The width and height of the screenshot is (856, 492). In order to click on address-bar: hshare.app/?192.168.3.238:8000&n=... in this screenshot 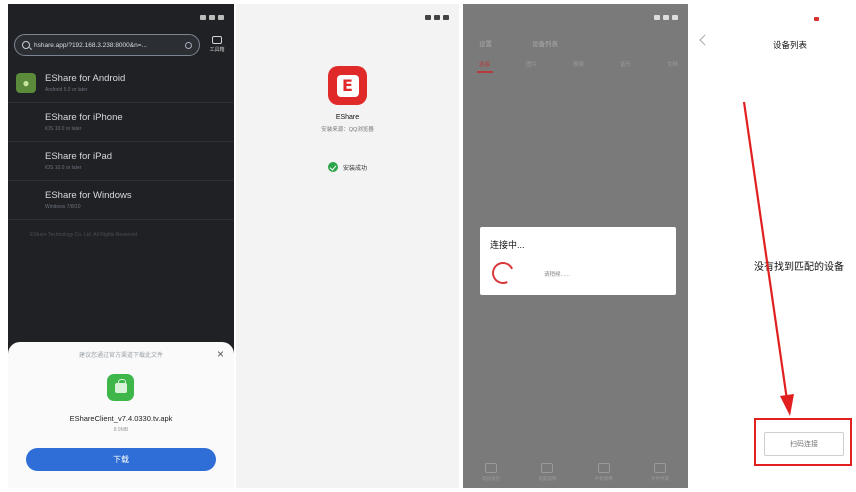, I will do `click(107, 45)`.